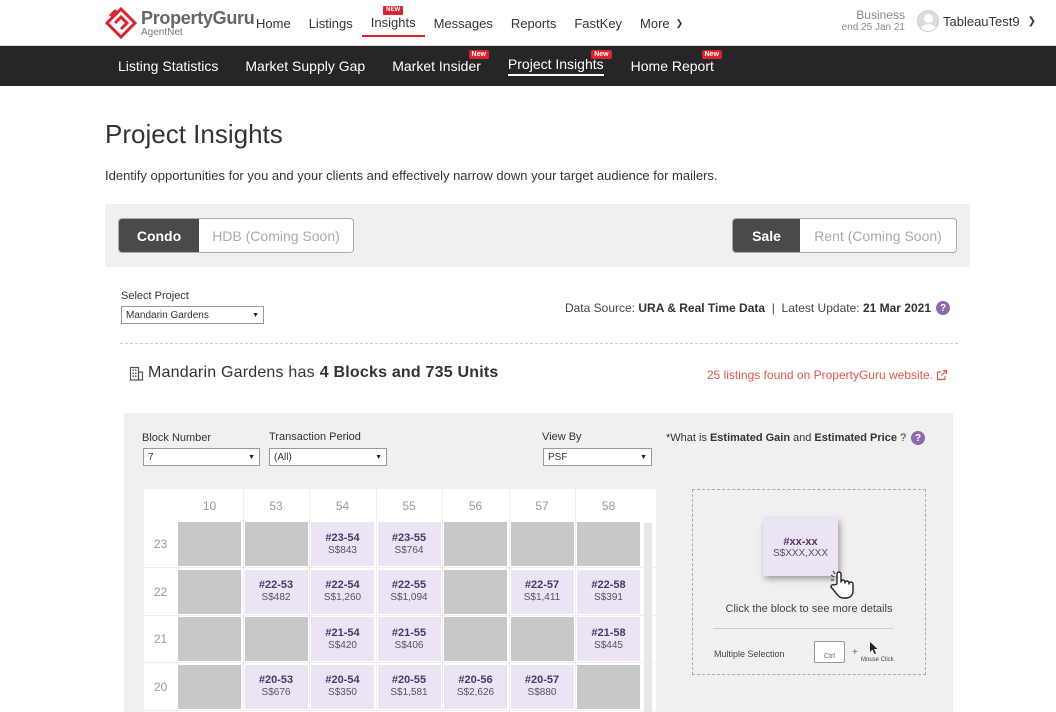 The height and width of the screenshot is (712, 1056). I want to click on project-select: Mandarin Gardens ▼, so click(192, 315).